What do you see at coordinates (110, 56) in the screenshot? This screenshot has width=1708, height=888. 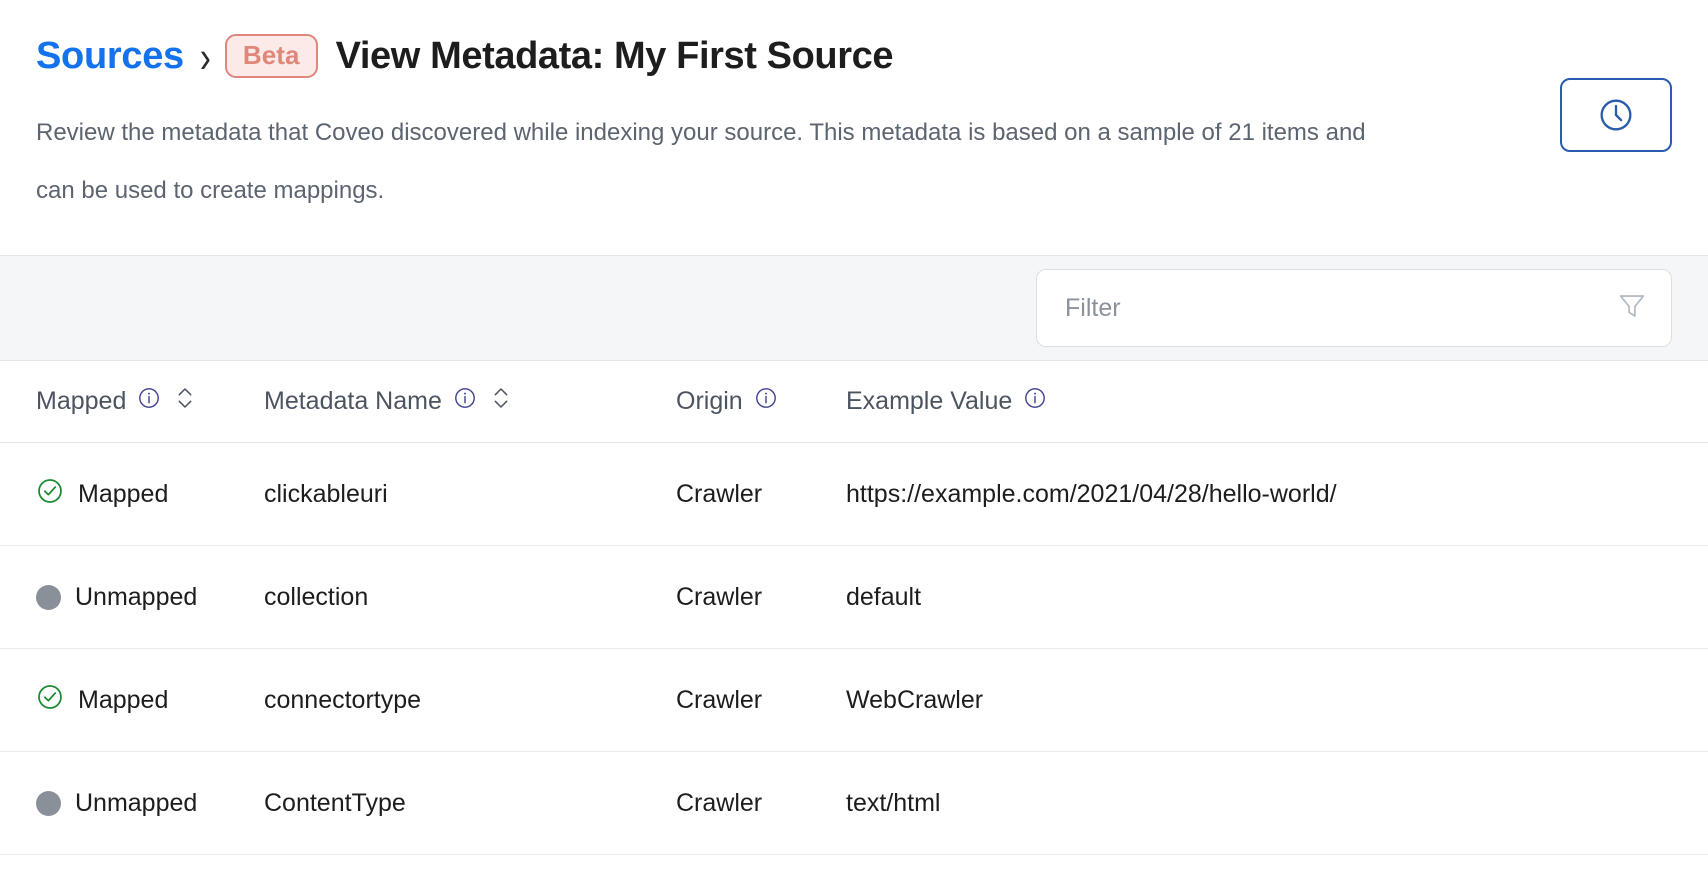 I see `breadcrumb-link-sources: Sources` at bounding box center [110, 56].